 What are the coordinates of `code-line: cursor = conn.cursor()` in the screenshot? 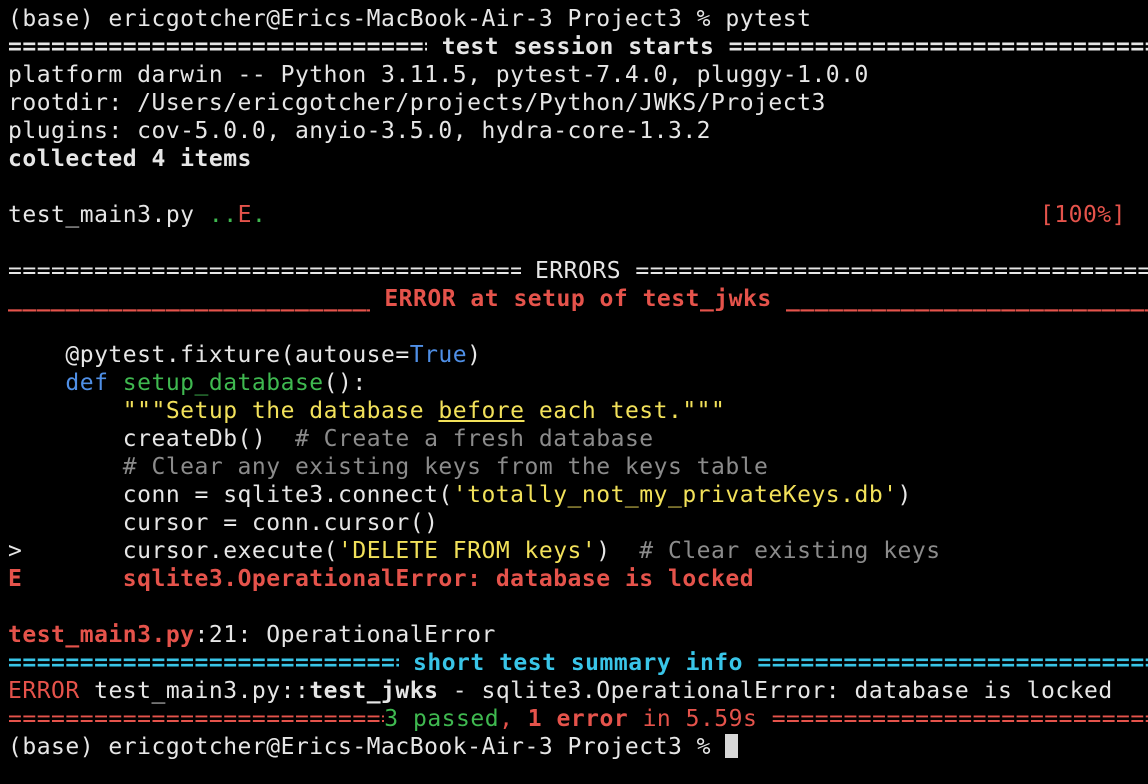 It's located at (223, 523).